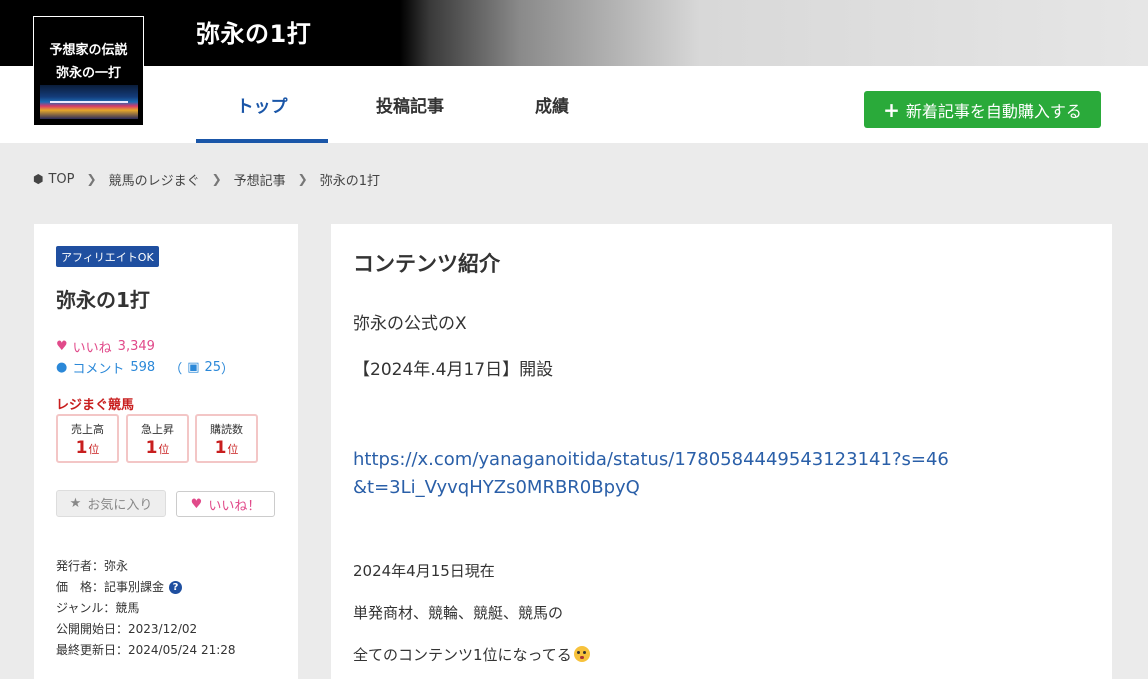  Describe the element at coordinates (127, 629) in the screenshot. I see `meta-start-date: 公開開始日：2023/12/02` at that location.